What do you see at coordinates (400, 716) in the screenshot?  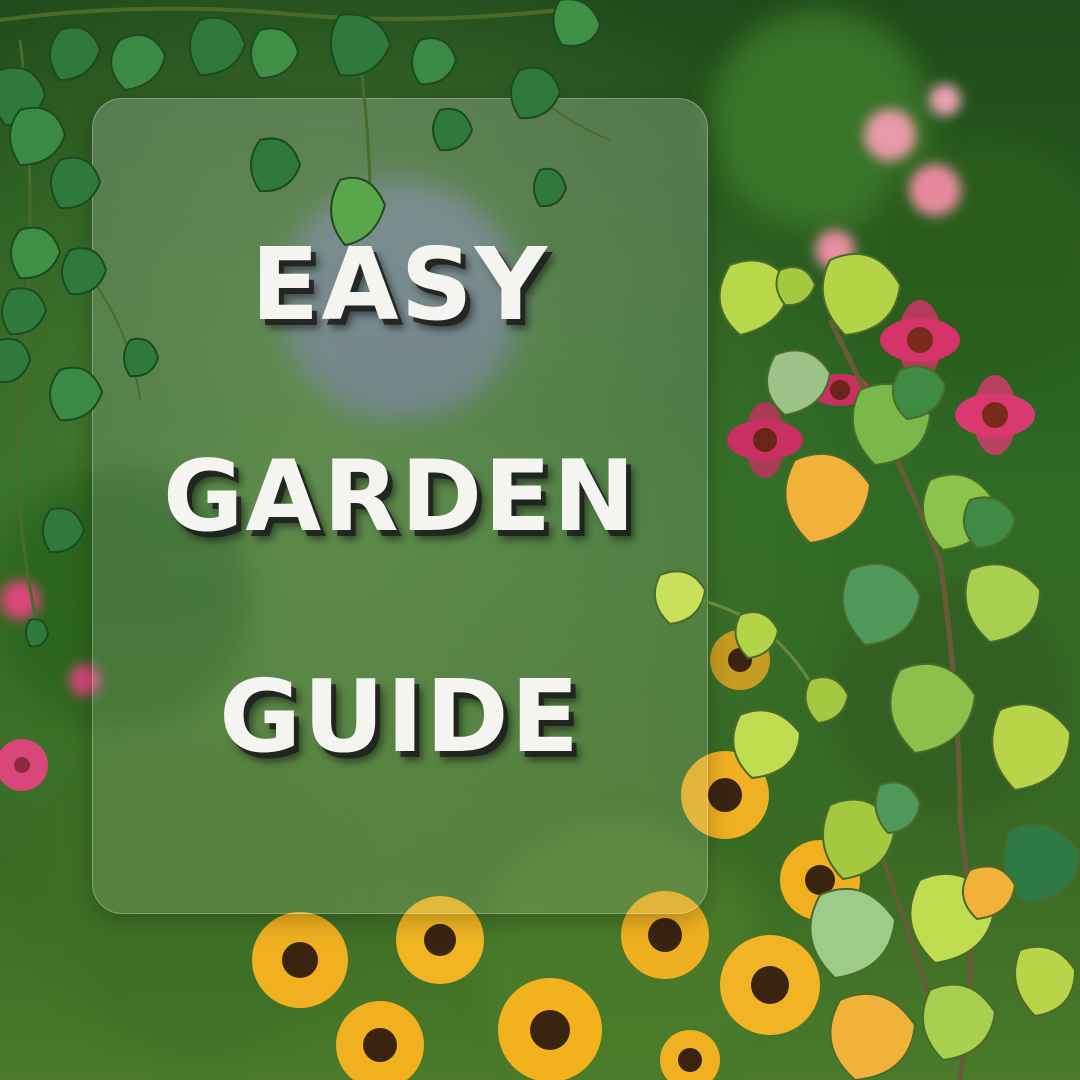 I see `title-line-guide: GUIDE` at bounding box center [400, 716].